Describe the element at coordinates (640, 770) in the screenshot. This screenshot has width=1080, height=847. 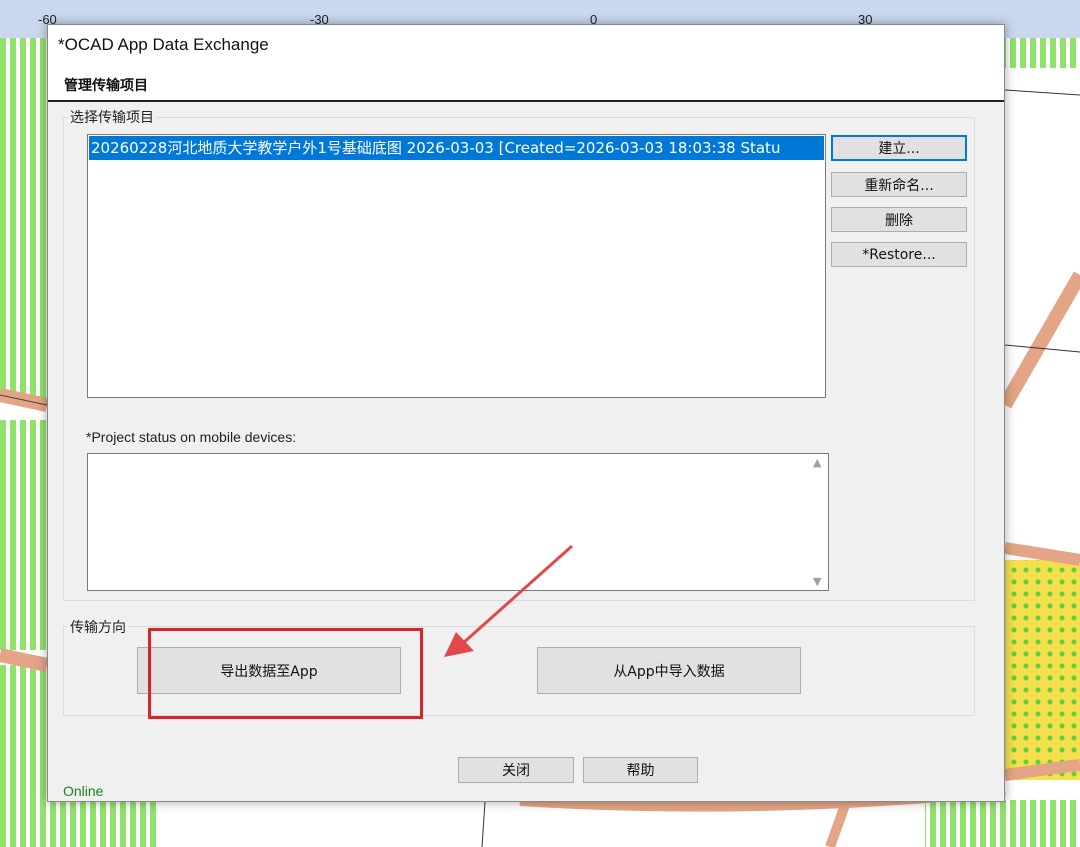
I see `help-button: 帮助` at that location.